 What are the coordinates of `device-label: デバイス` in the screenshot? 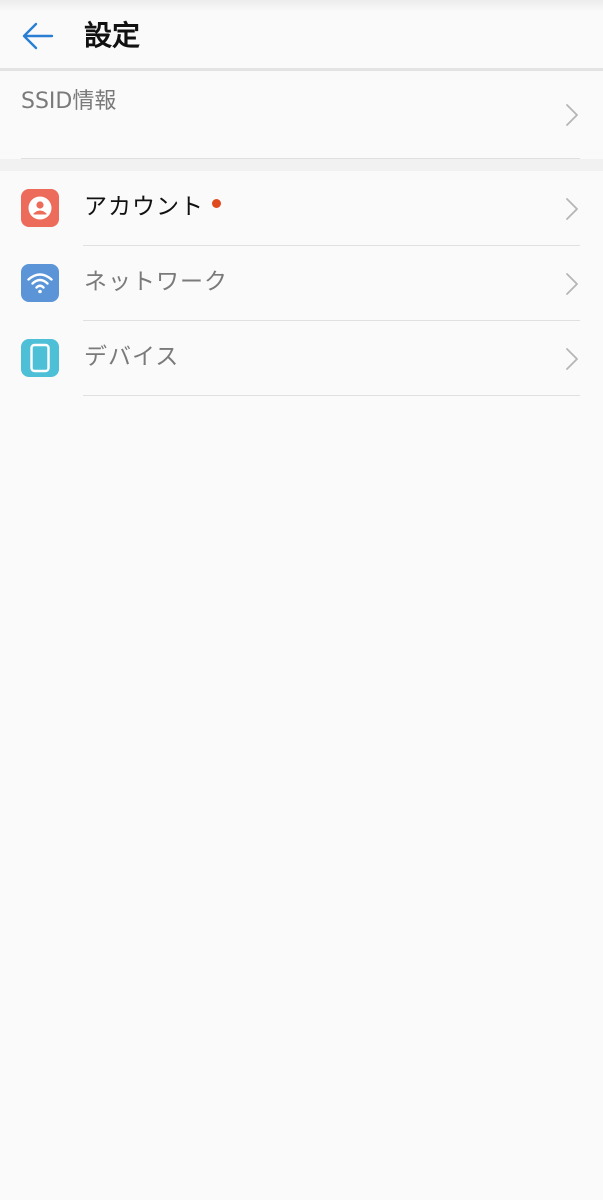 It's located at (132, 357).